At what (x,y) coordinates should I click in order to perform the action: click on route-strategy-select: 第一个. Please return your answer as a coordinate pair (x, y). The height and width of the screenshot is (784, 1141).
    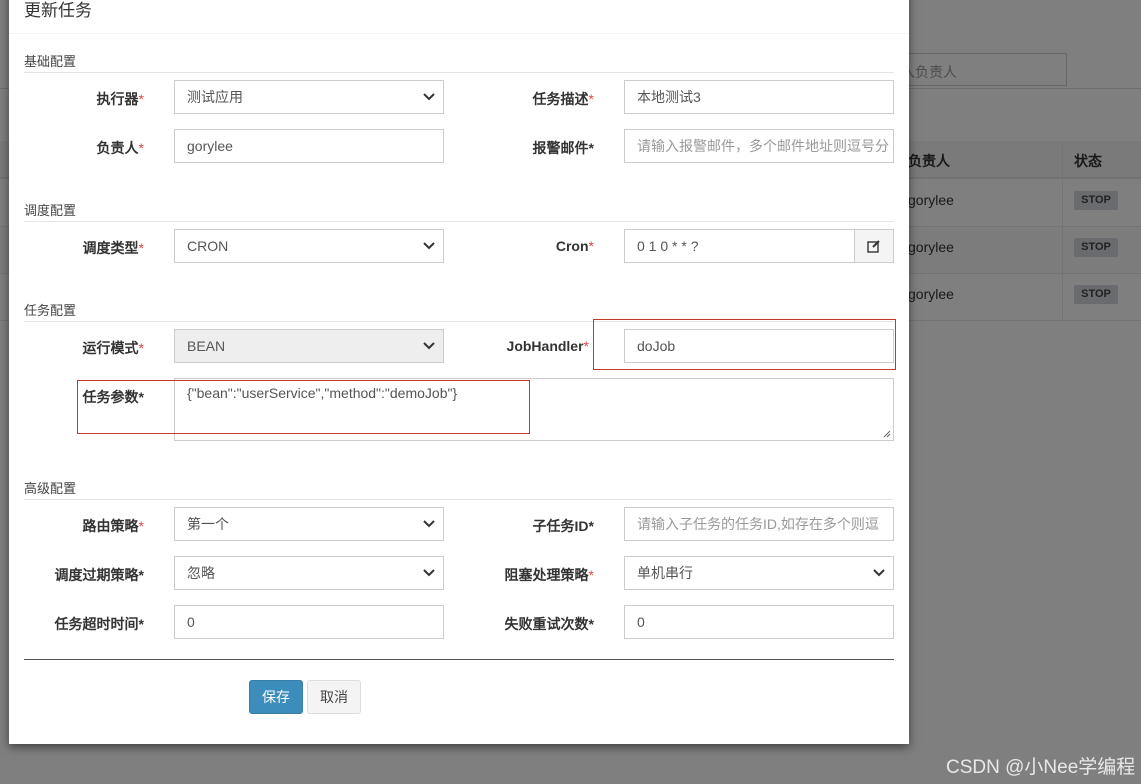
    Looking at the image, I should click on (309, 524).